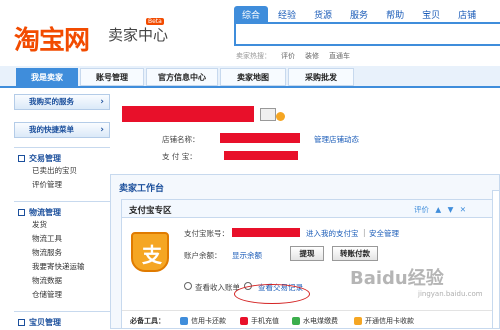  I want to click on redacted-username, so click(188, 114).